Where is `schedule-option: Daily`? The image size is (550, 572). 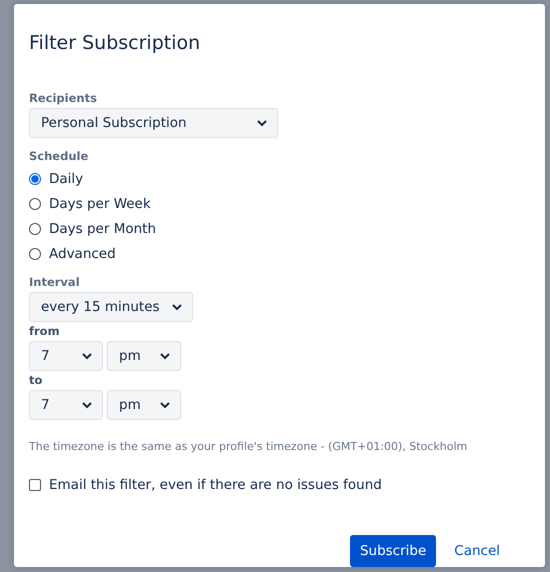
schedule-option: Daily is located at coordinates (279, 178).